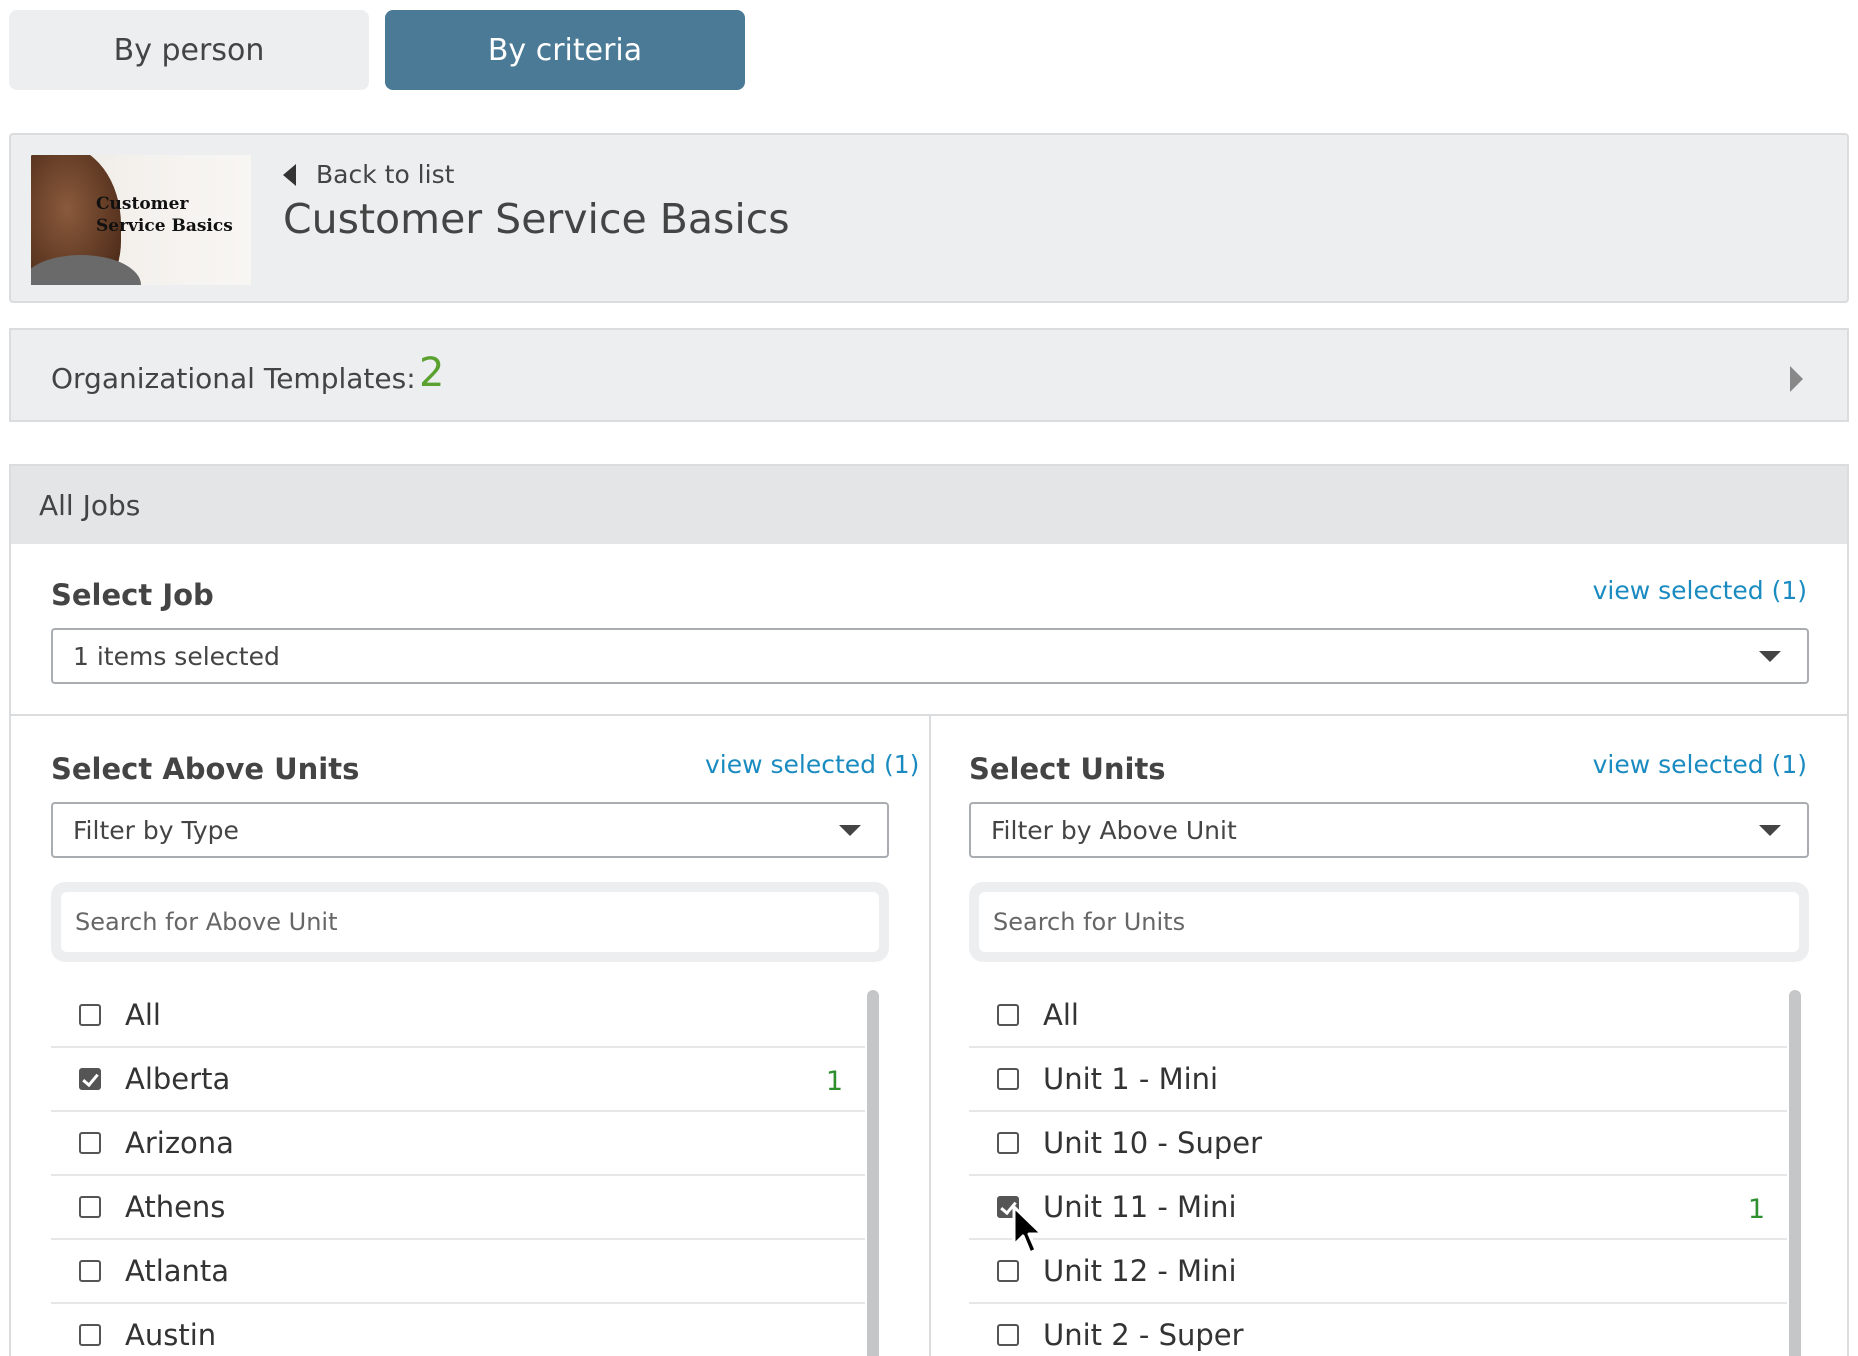  I want to click on organizational-templates-bar: Organizational Templates: 2, so click(929, 375).